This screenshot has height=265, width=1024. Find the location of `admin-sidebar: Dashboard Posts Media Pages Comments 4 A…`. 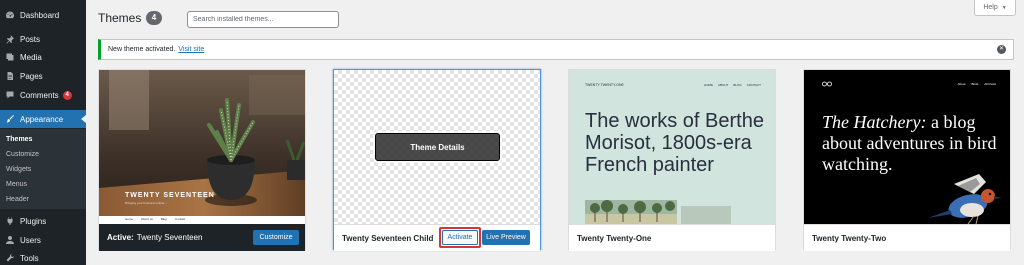

admin-sidebar: Dashboard Posts Media Pages Comments 4 A… is located at coordinates (43, 132).